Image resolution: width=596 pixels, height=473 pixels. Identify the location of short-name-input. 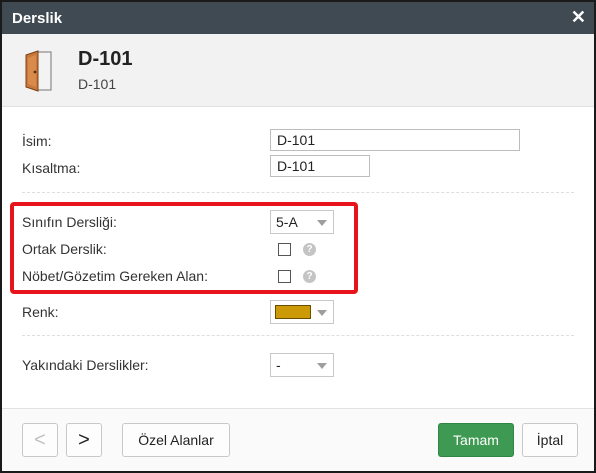
(320, 166).